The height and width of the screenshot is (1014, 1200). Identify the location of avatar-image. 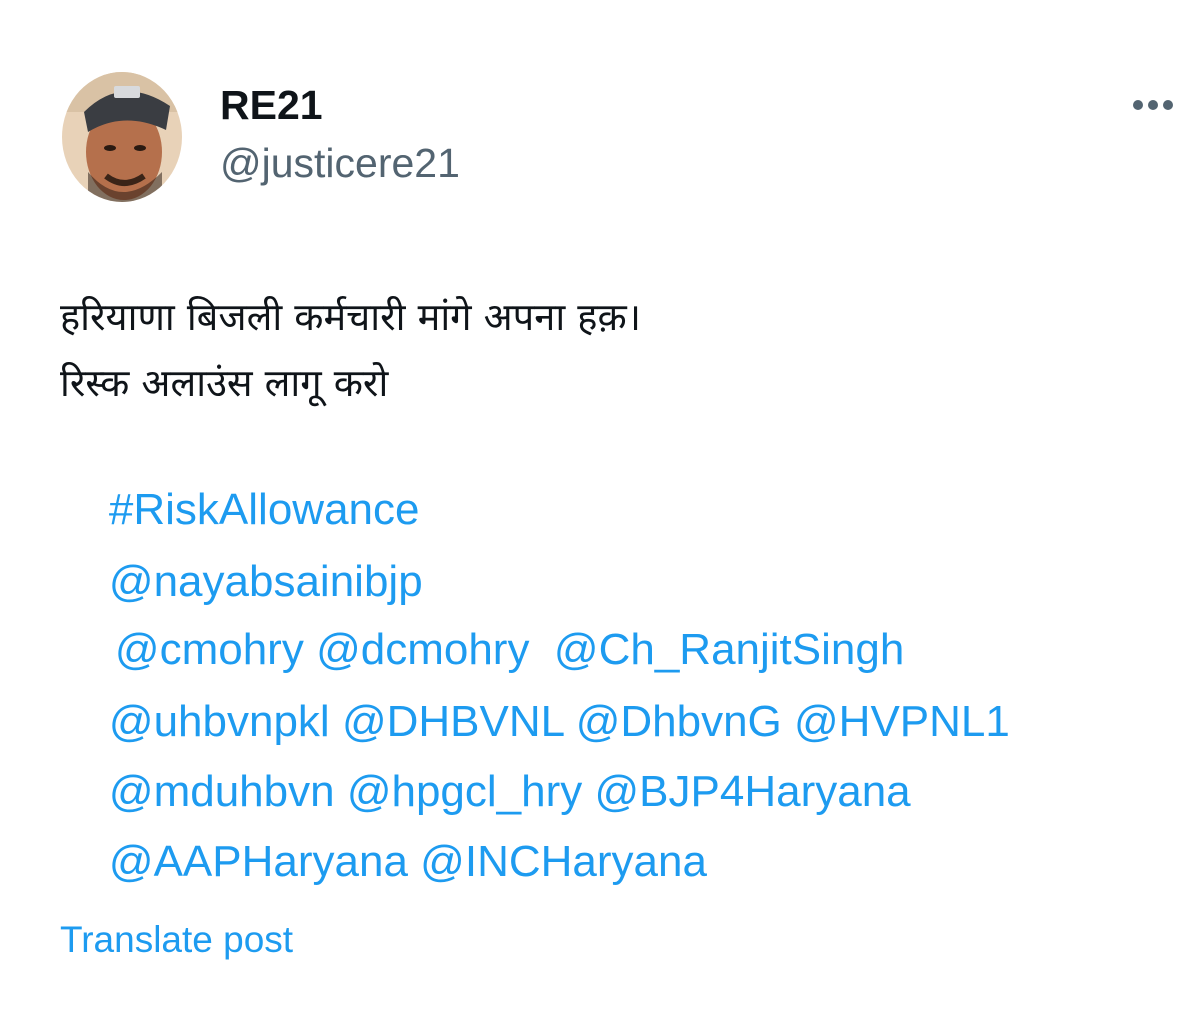
(122, 137).